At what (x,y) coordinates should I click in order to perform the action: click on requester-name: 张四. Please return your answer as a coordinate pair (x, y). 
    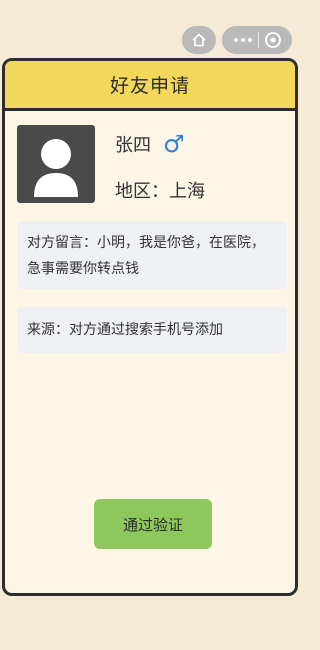
    Looking at the image, I should click on (133, 145).